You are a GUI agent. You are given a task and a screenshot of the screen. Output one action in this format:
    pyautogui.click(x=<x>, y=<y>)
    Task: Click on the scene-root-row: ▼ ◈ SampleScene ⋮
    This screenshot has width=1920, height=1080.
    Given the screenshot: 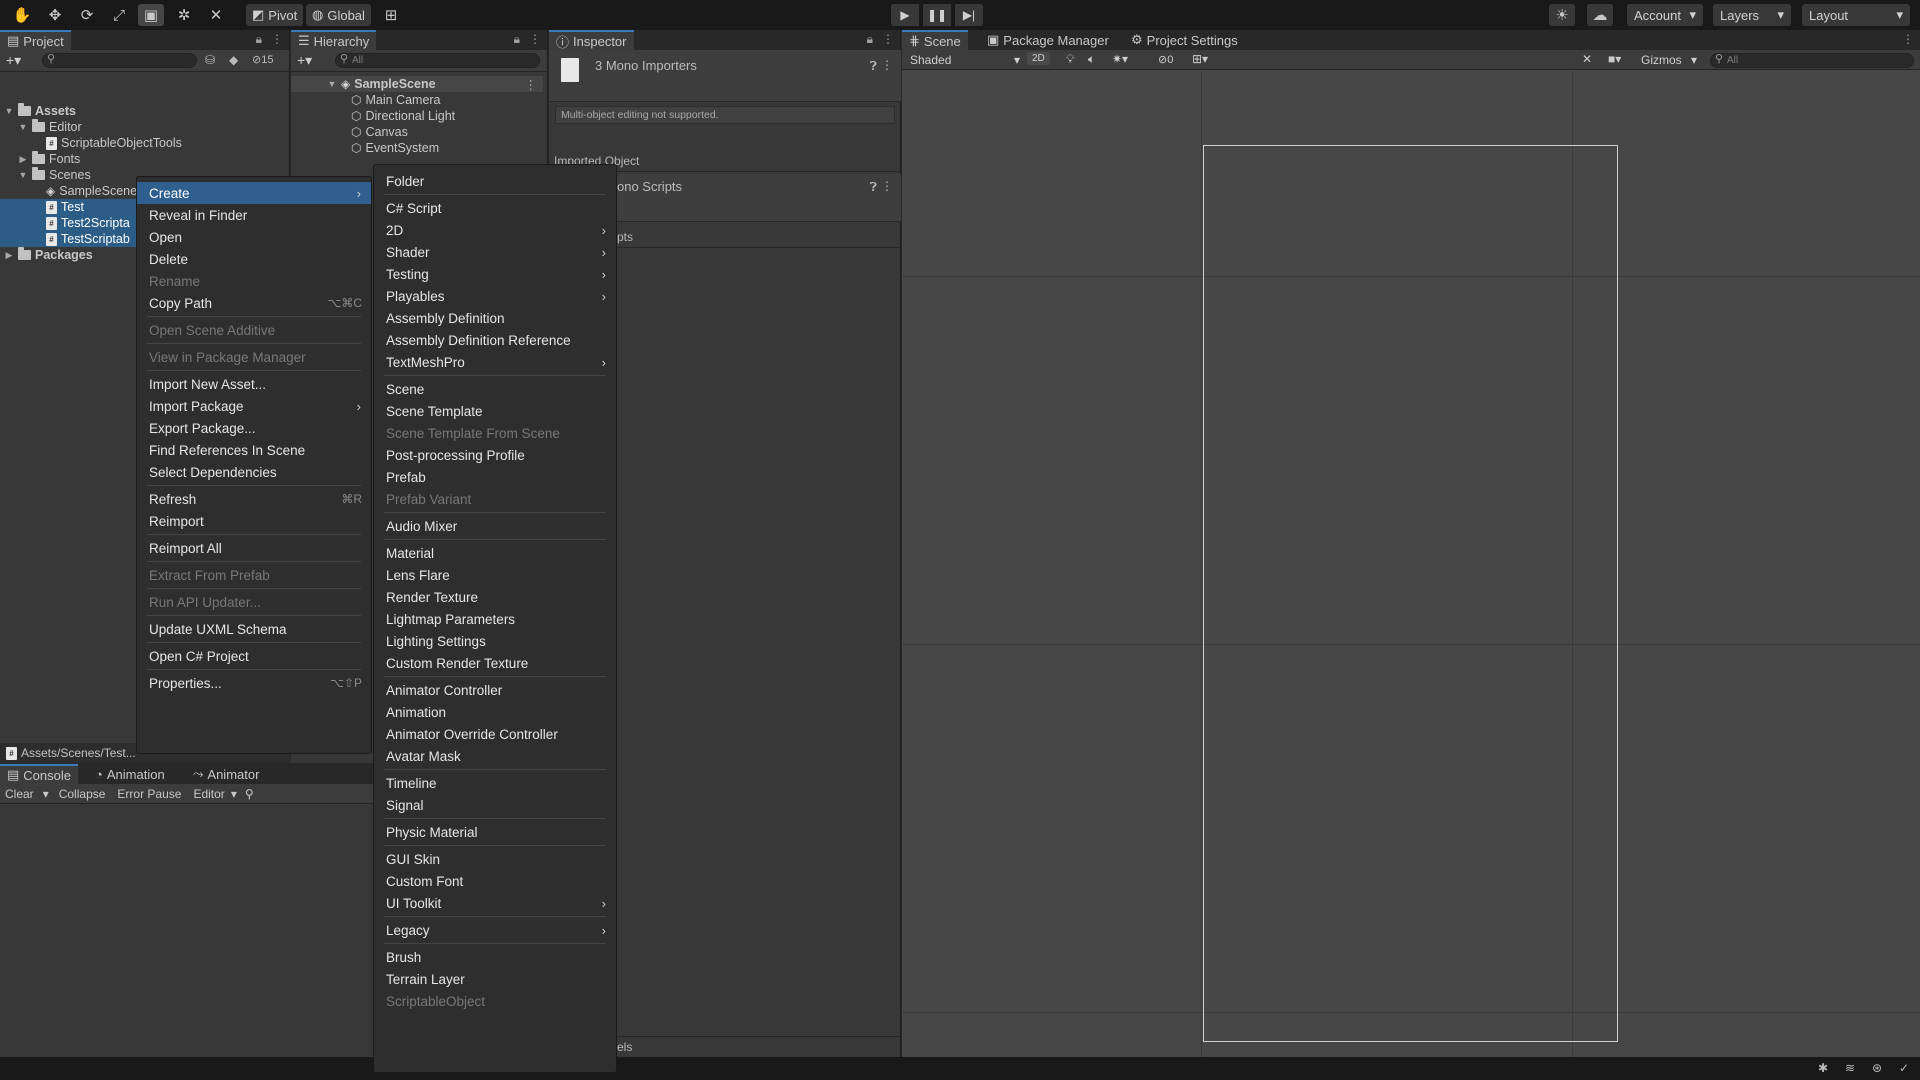 What is the action you would take?
    pyautogui.click(x=417, y=84)
    